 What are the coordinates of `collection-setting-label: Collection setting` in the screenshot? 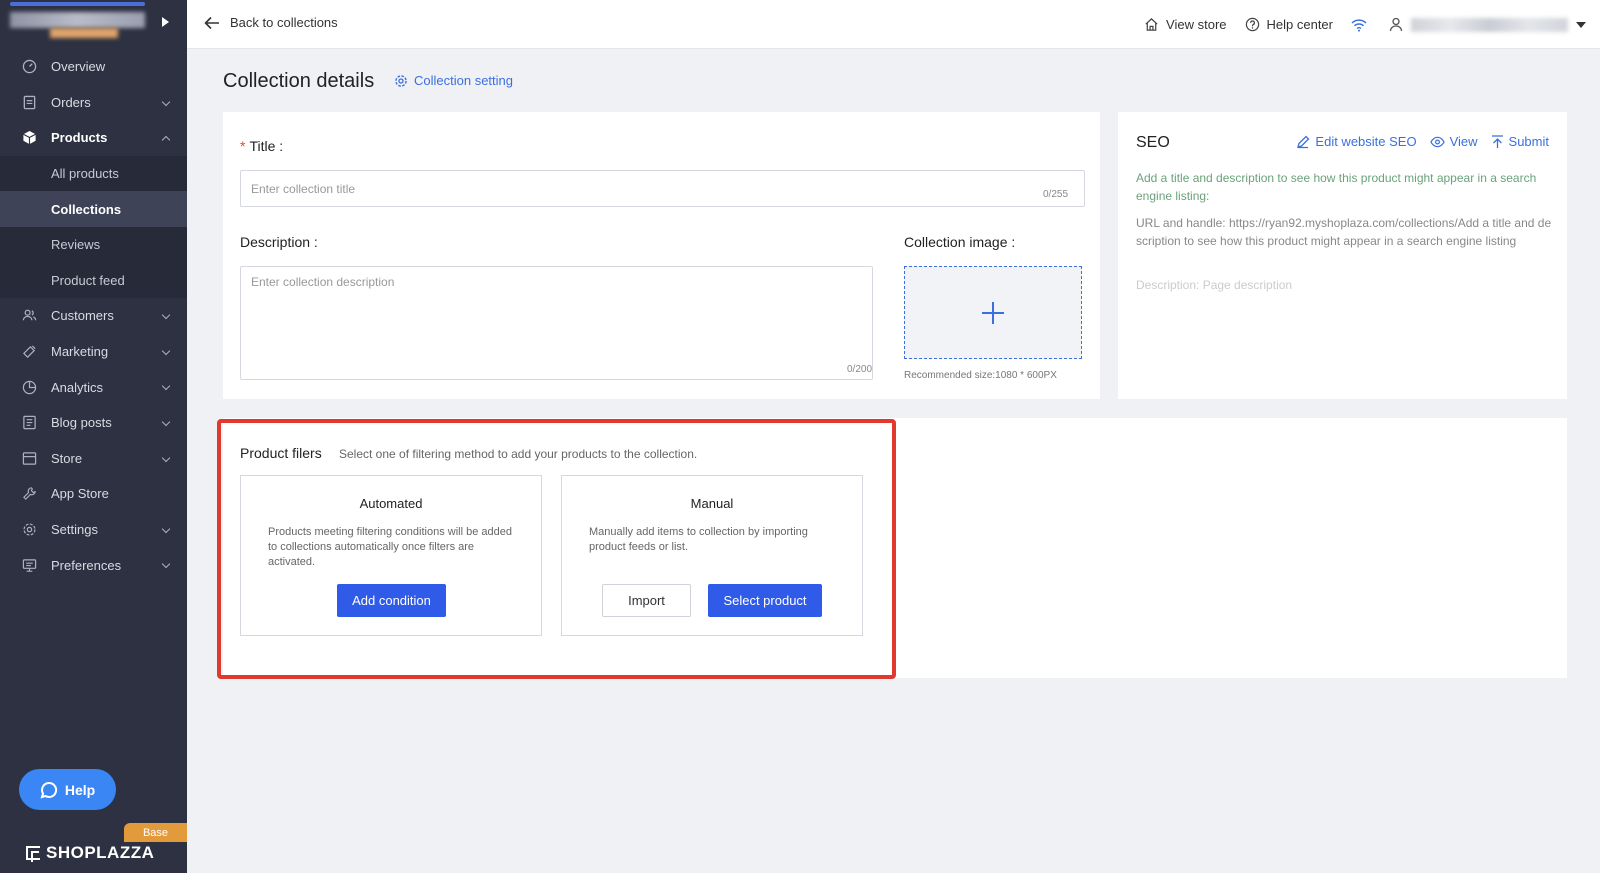 It's located at (463, 80).